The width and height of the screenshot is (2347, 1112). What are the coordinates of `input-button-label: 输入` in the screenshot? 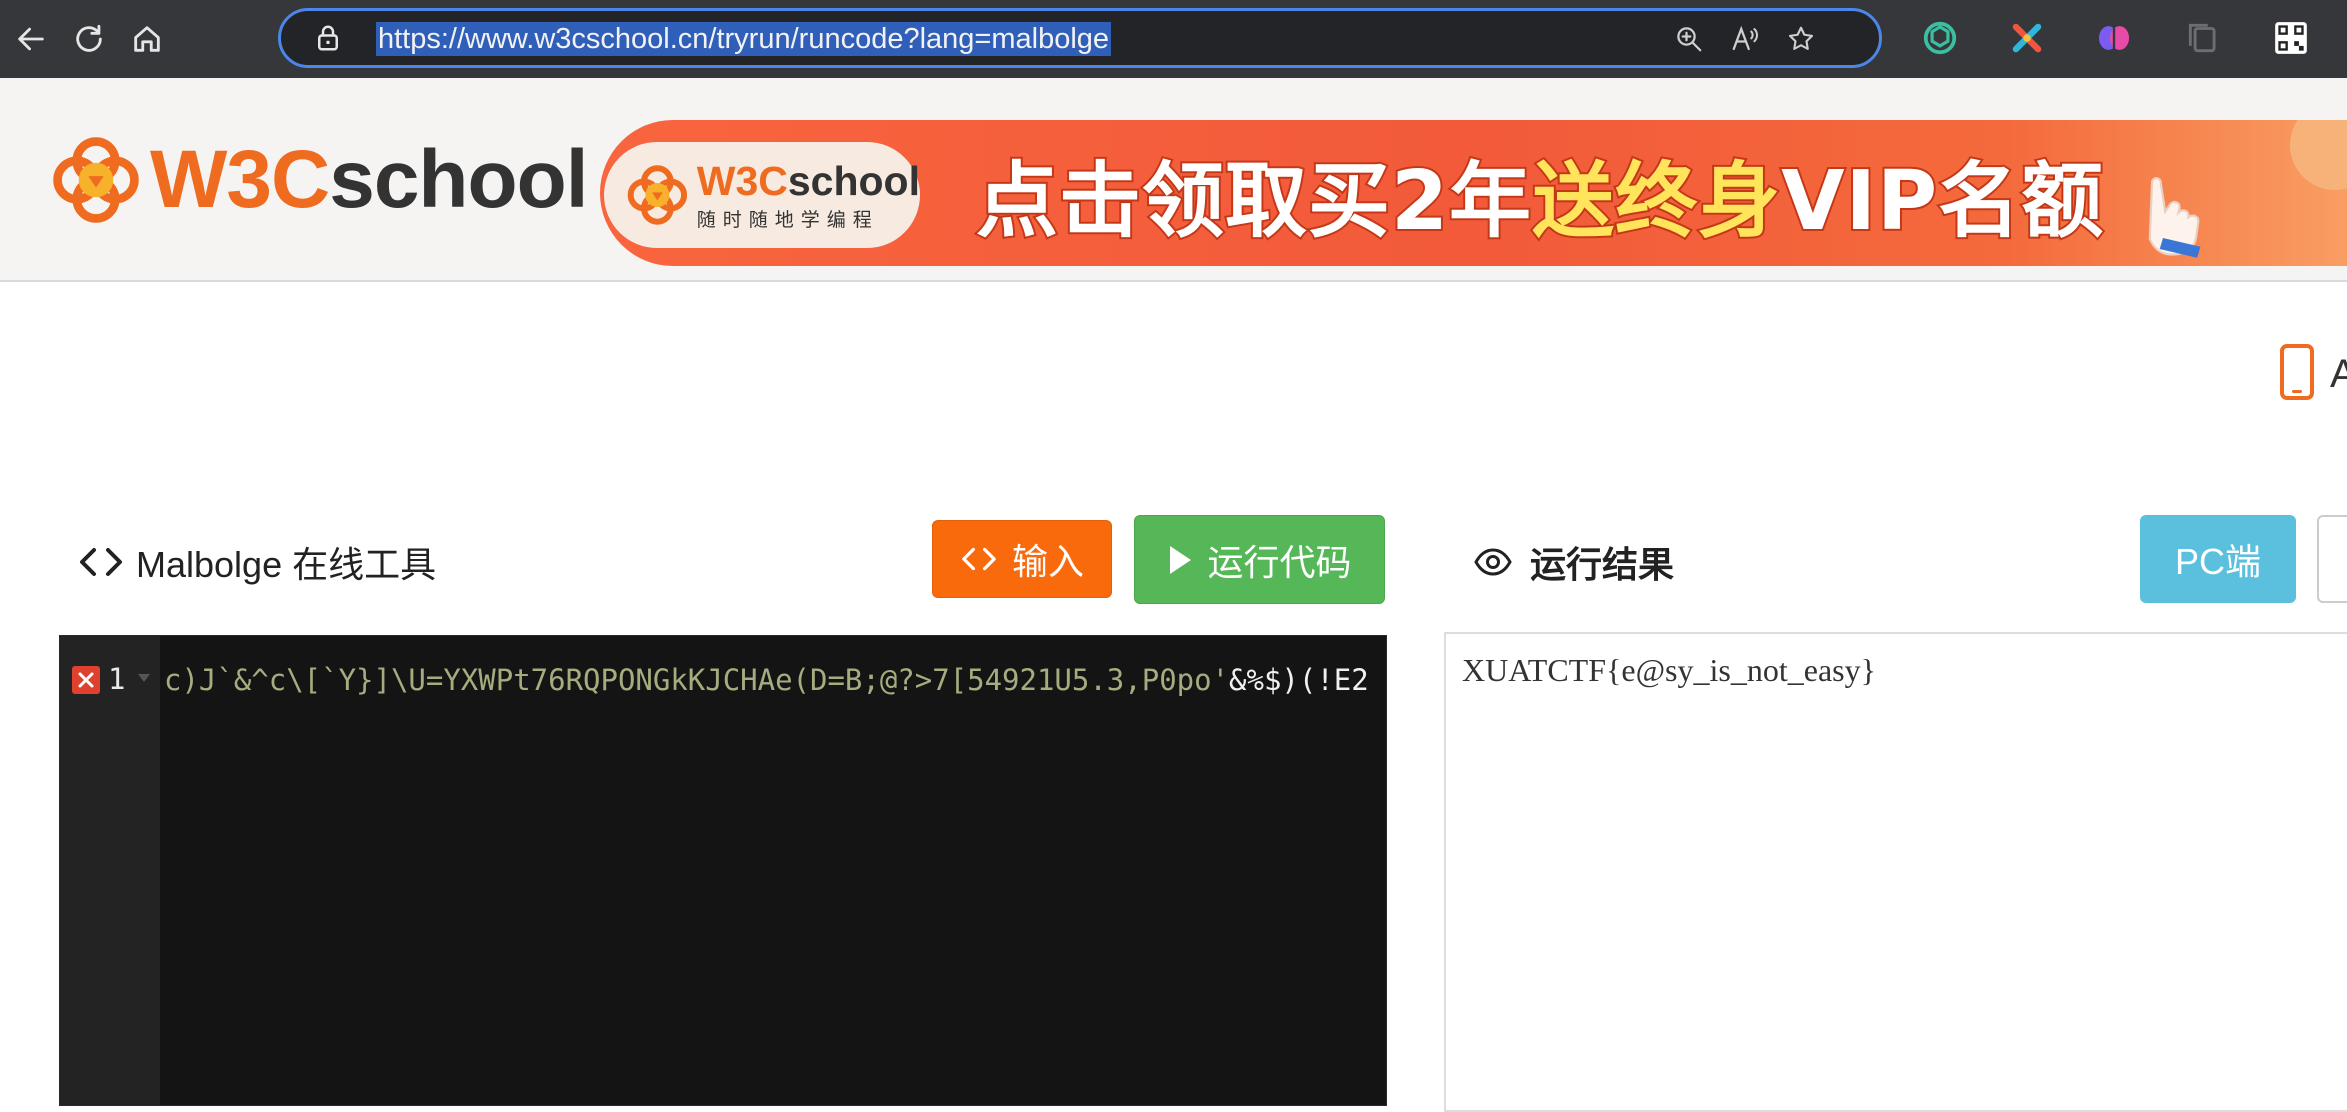 It's located at (1047, 562).